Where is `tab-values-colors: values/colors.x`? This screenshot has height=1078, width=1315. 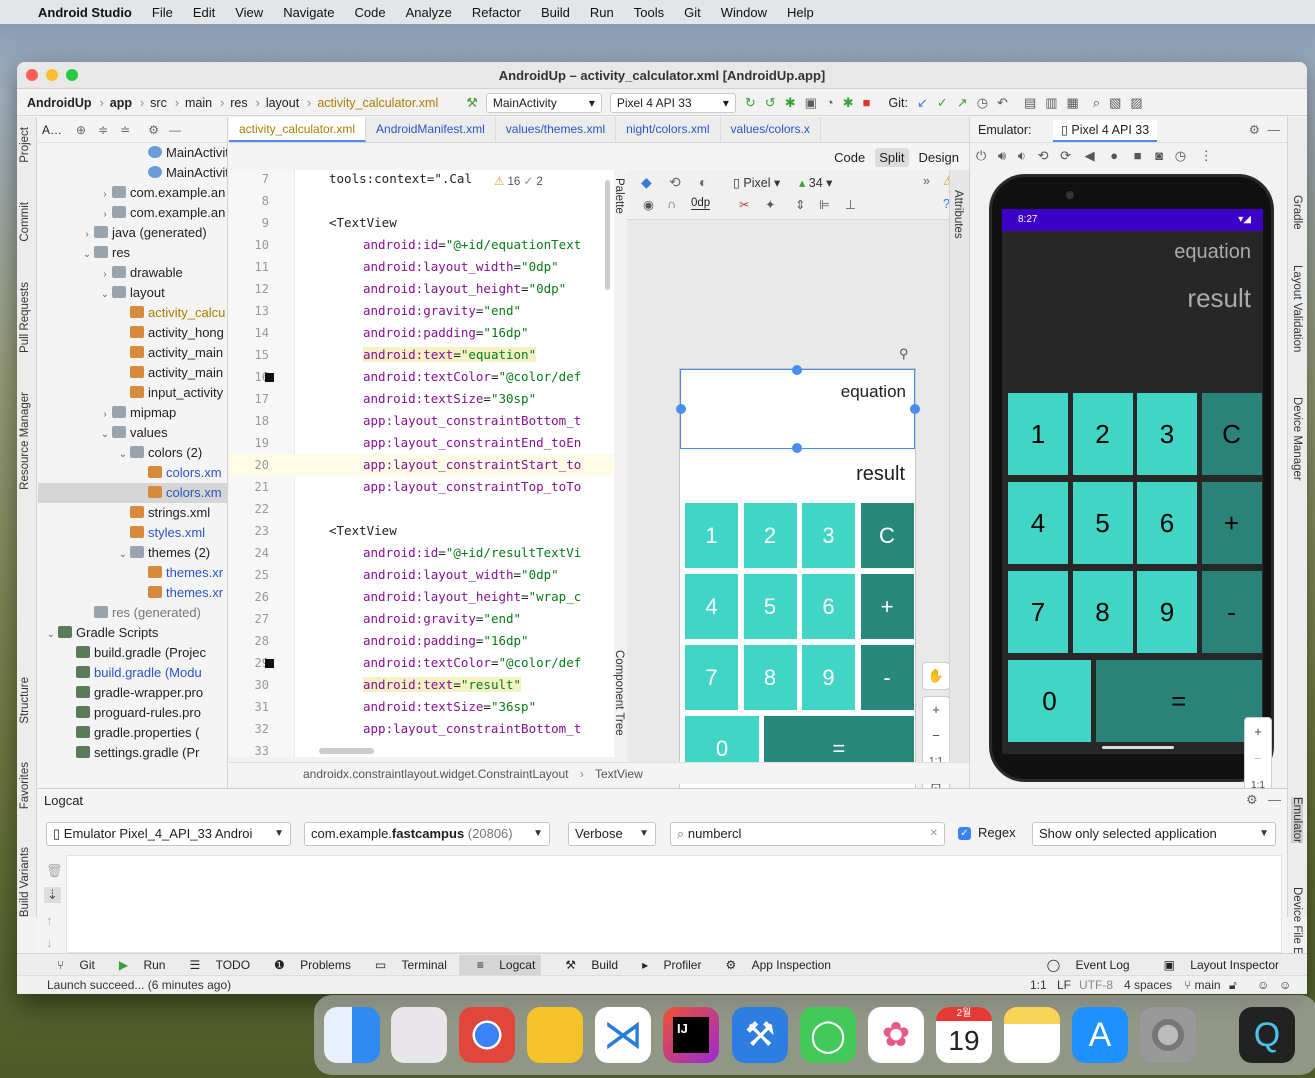
tab-values-colors: values/colors.x is located at coordinates (771, 129).